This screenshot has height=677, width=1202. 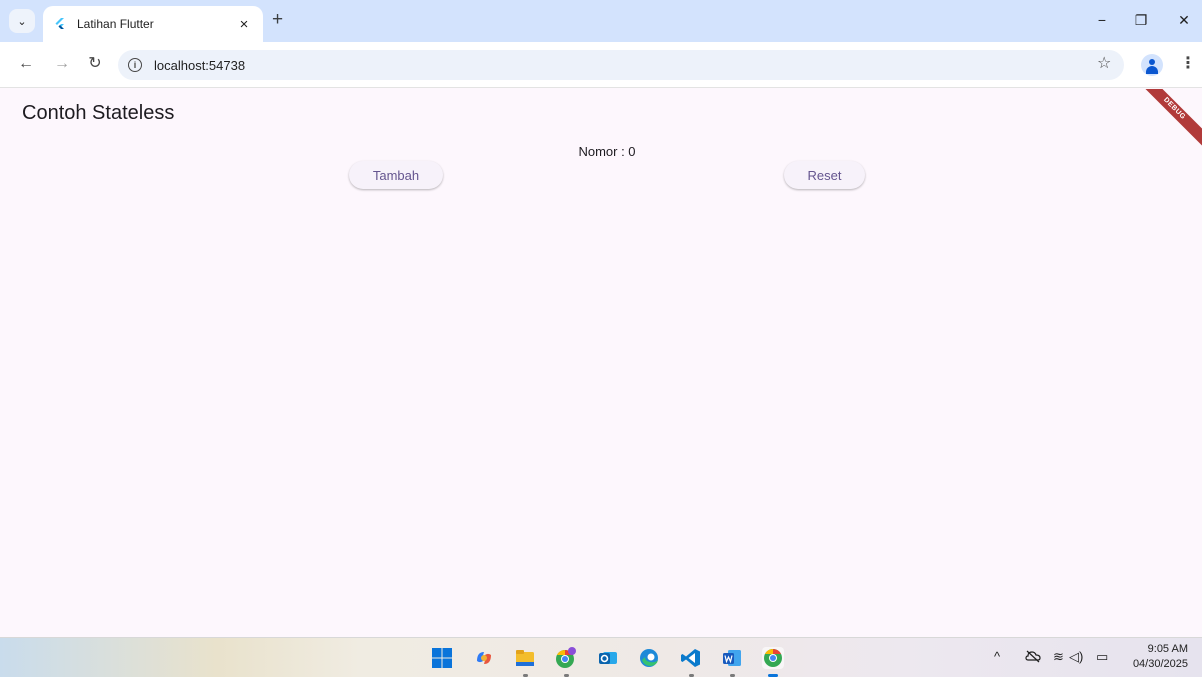 I want to click on bookmark-star-icon: ☆, so click(x=1104, y=64).